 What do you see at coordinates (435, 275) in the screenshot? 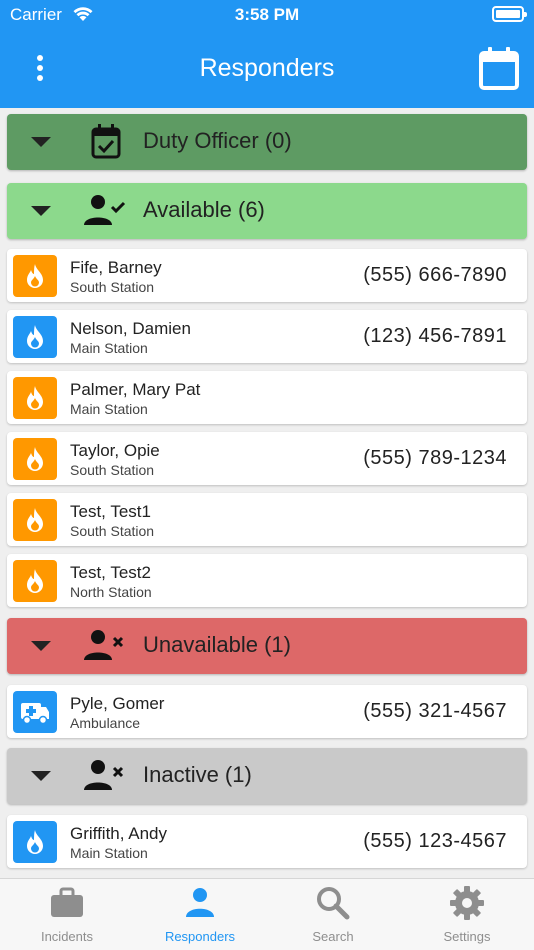
I see `responder-phone: (555) 666-7890` at bounding box center [435, 275].